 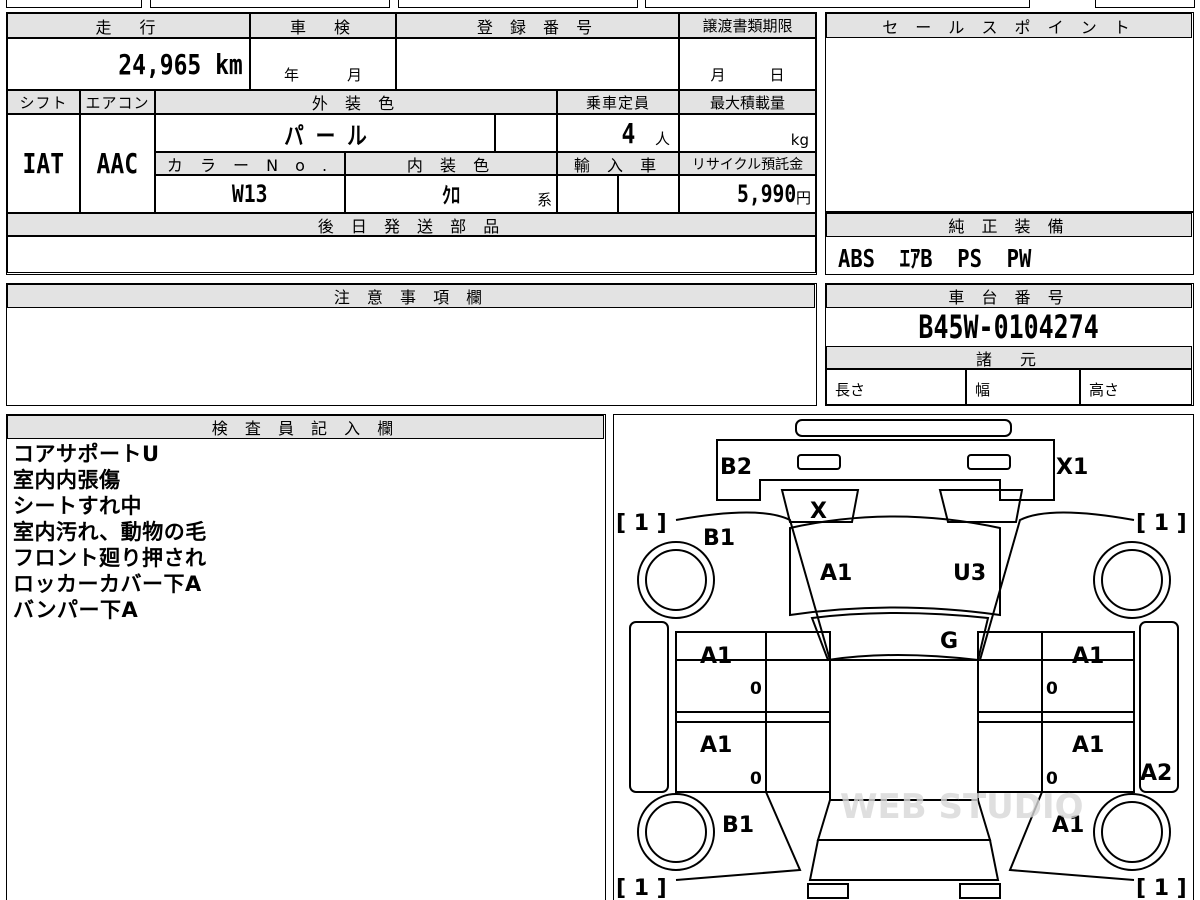 What do you see at coordinates (1052, 779) in the screenshot?
I see `door-zero-rr: 0` at bounding box center [1052, 779].